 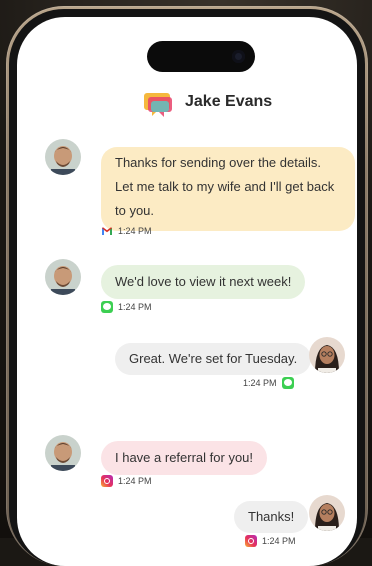 I want to click on message-bubble-received: I have a referral for you!, so click(x=184, y=458).